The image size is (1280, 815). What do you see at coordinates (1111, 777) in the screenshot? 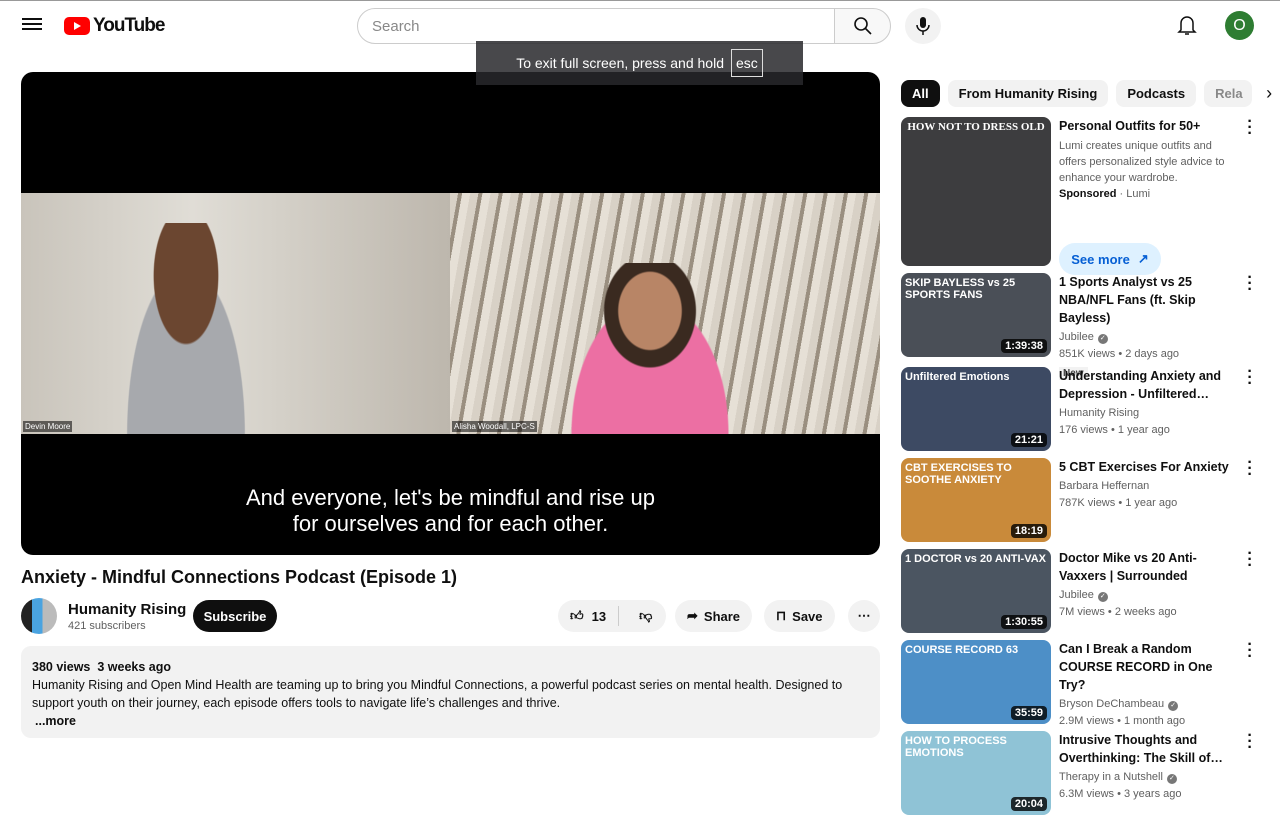
I see `channel-name: Therapy in a Nutshell` at bounding box center [1111, 777].